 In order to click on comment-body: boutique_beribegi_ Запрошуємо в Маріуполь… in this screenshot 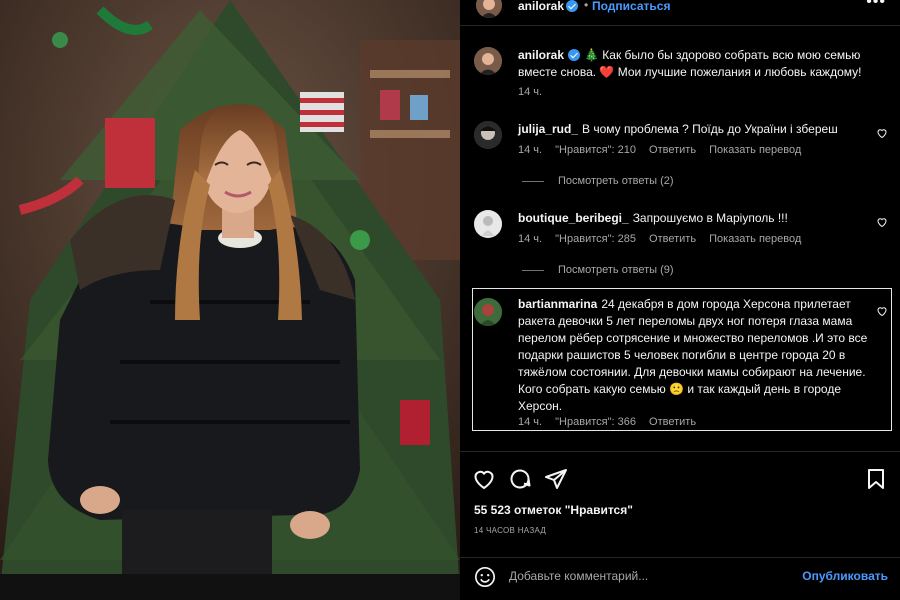, I will do `click(698, 218)`.